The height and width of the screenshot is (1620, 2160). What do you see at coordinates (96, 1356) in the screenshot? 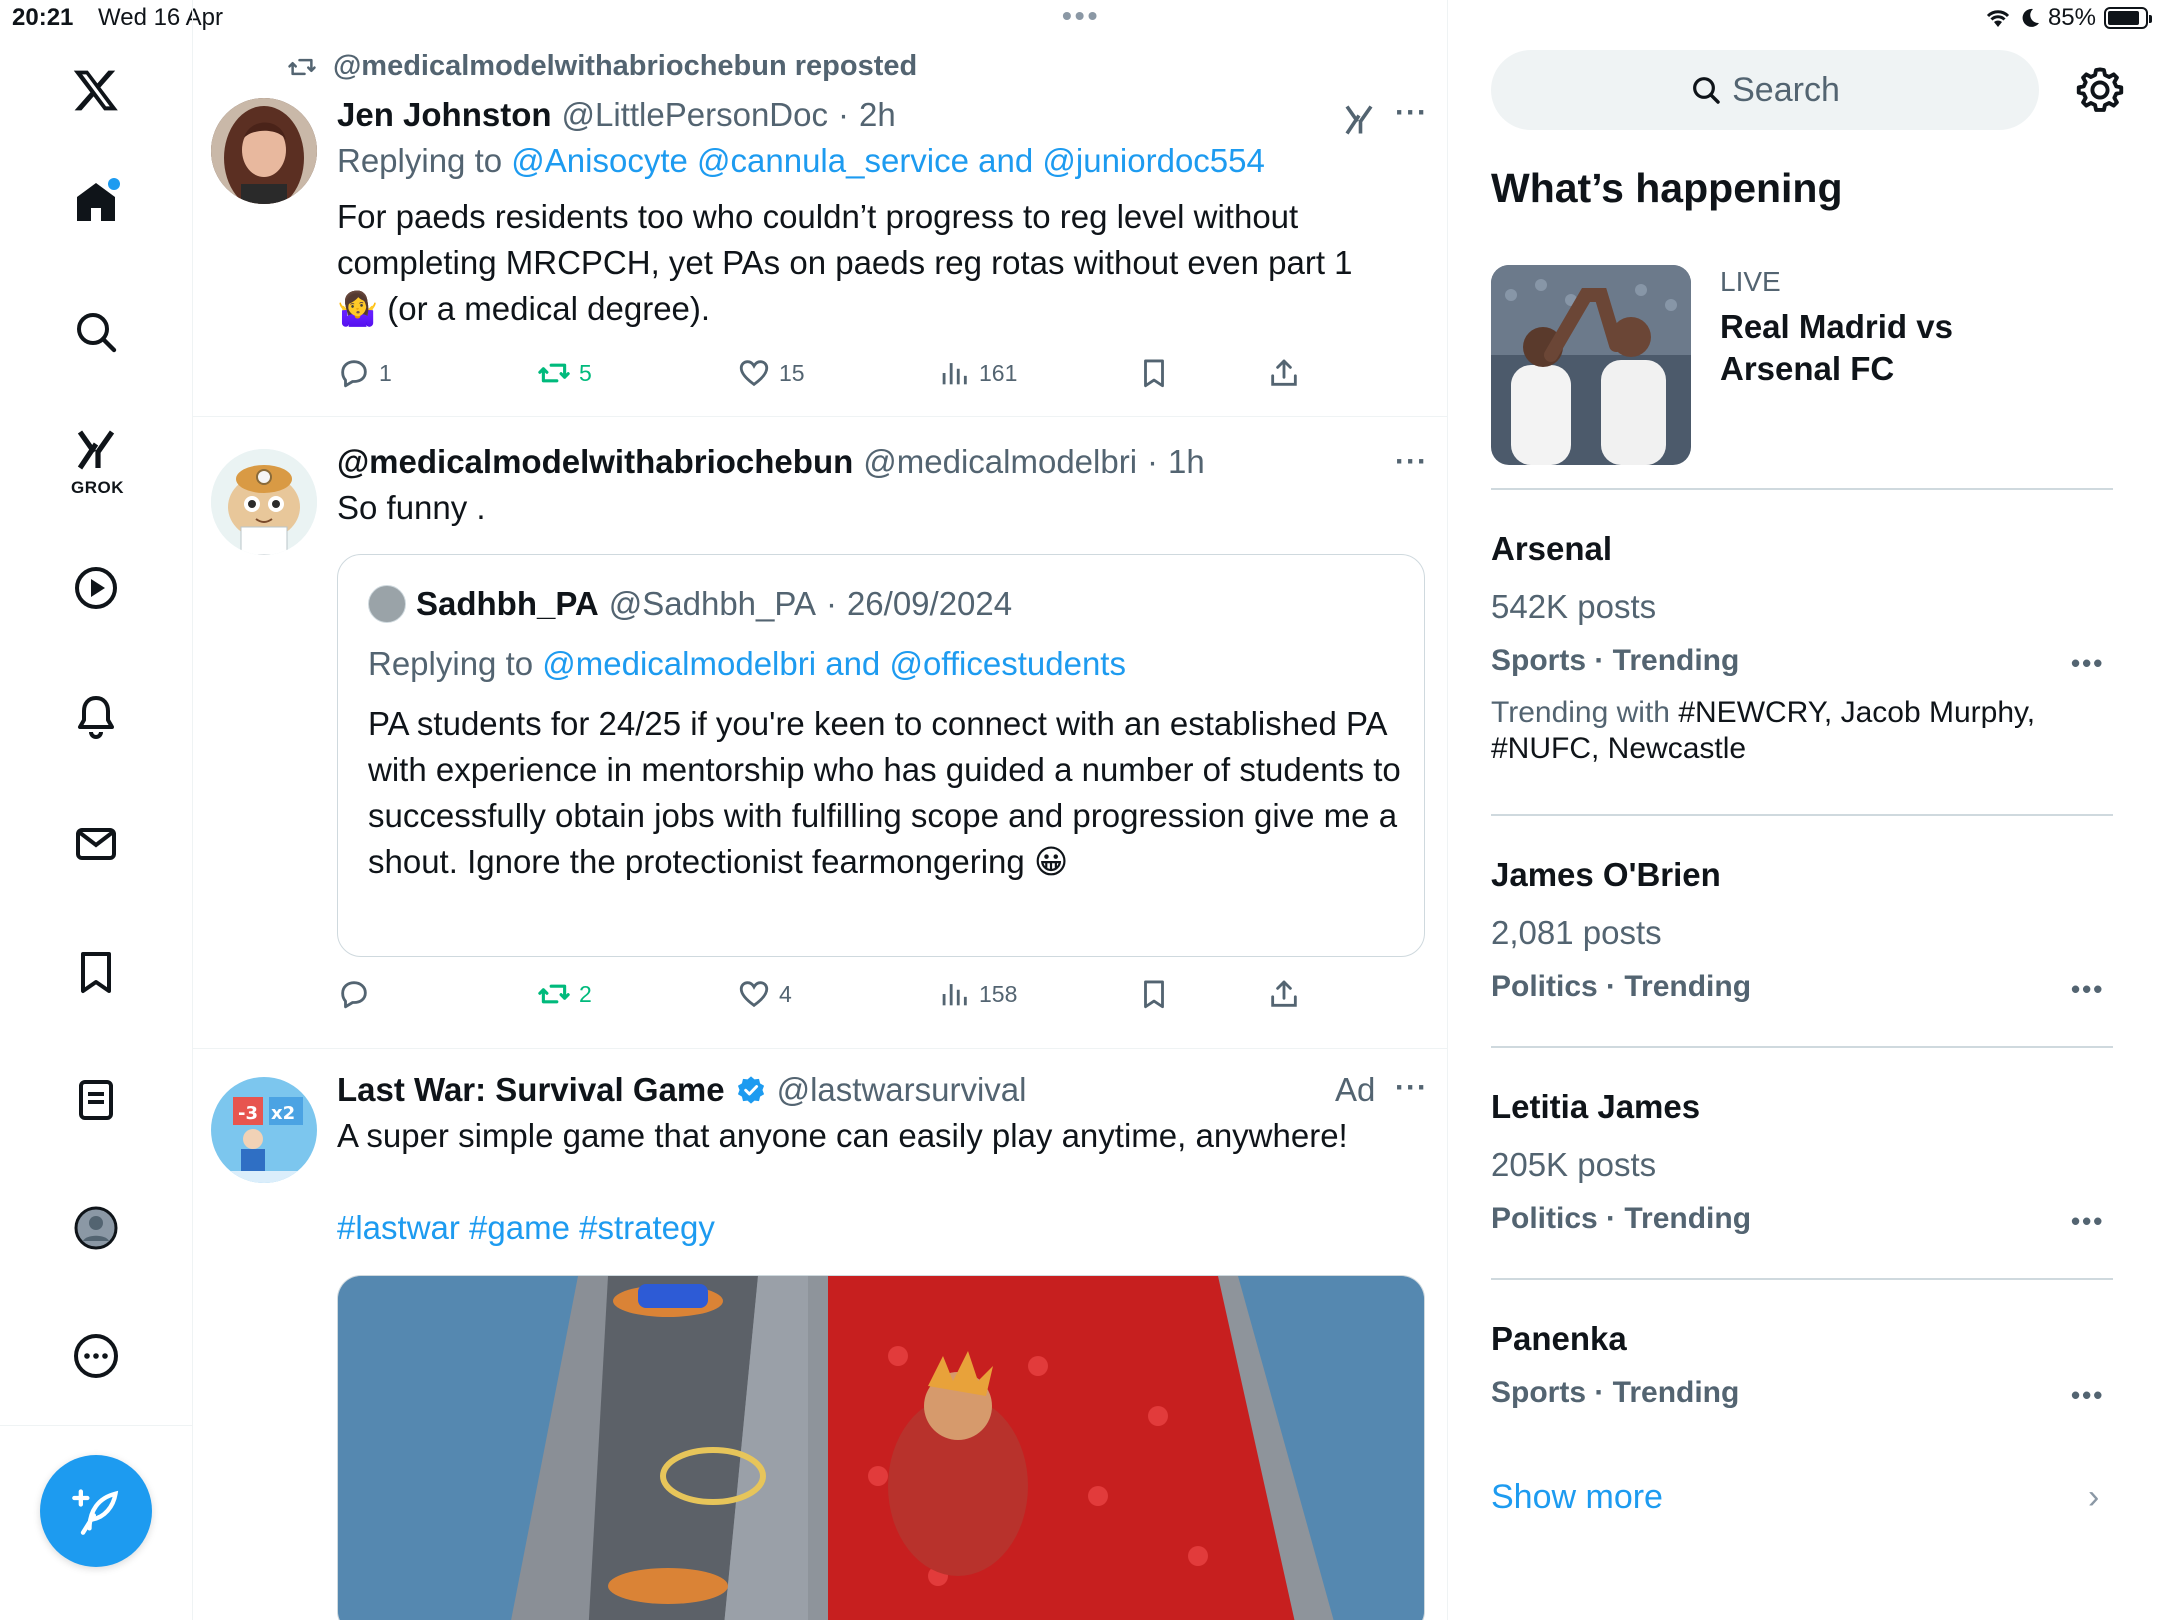
I see `more-icon` at bounding box center [96, 1356].